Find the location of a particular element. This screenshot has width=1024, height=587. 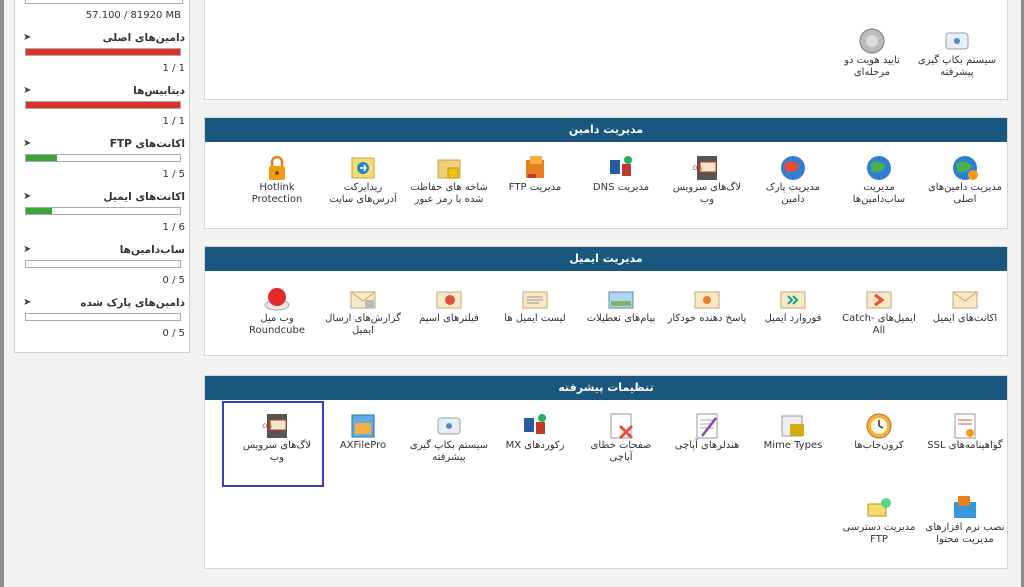

item-label: مدیریت دسترسی FTP is located at coordinates (879, 533).